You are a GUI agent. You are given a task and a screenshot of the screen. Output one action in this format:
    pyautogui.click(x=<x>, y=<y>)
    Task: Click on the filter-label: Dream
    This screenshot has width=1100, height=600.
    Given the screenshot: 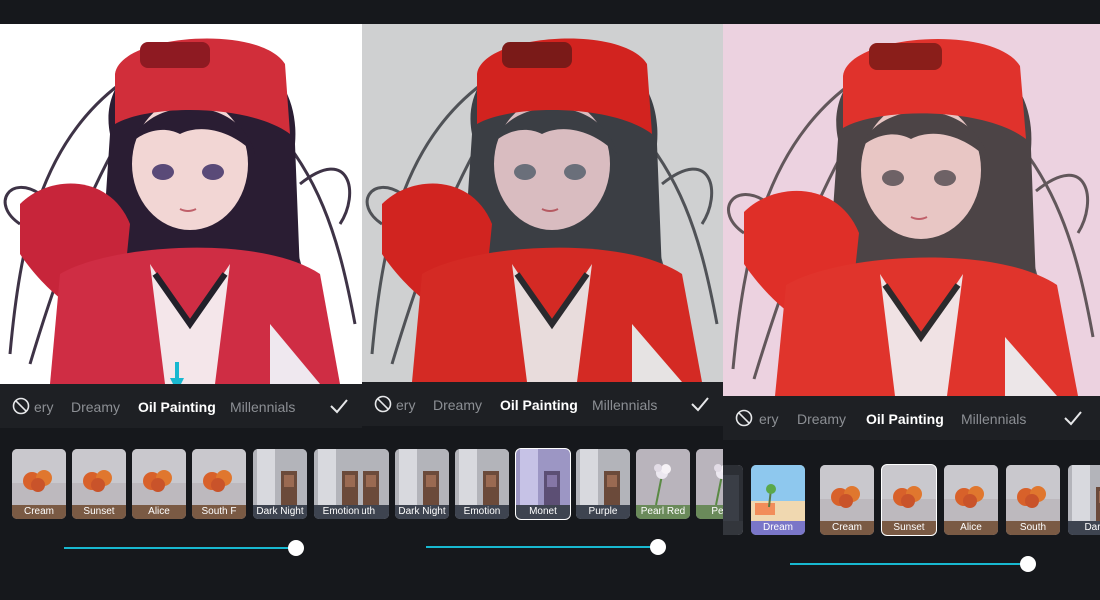 What is the action you would take?
    pyautogui.click(x=778, y=528)
    